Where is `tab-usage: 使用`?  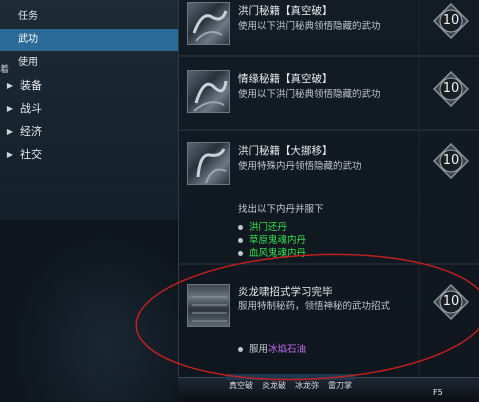 tab-usage: 使用 is located at coordinates (89, 63).